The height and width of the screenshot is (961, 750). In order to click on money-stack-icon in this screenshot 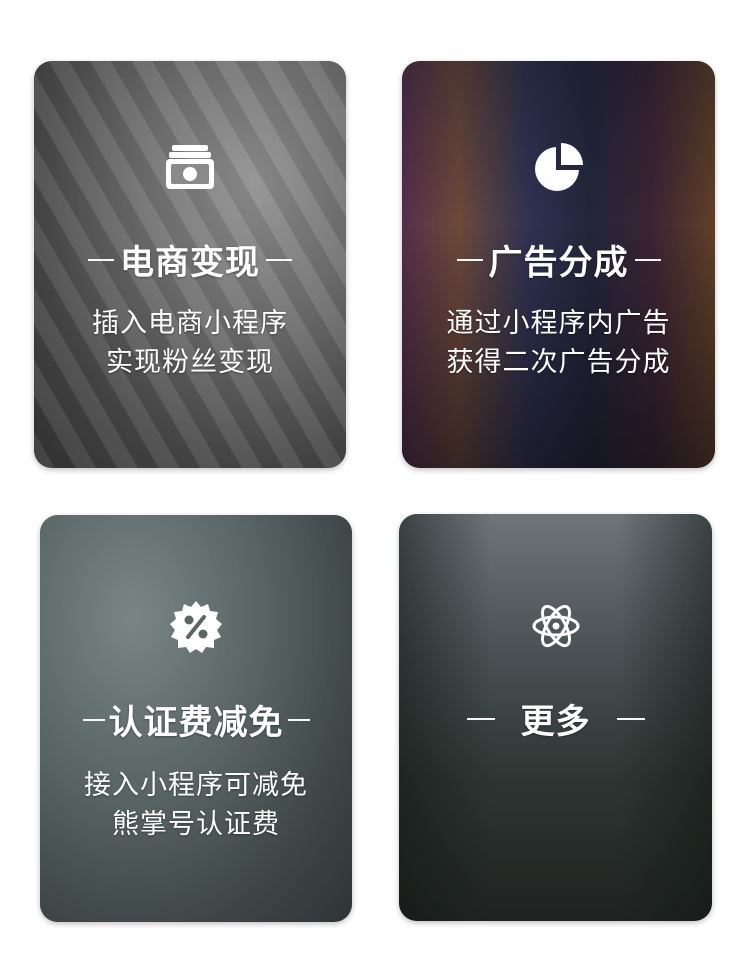, I will do `click(190, 167)`.